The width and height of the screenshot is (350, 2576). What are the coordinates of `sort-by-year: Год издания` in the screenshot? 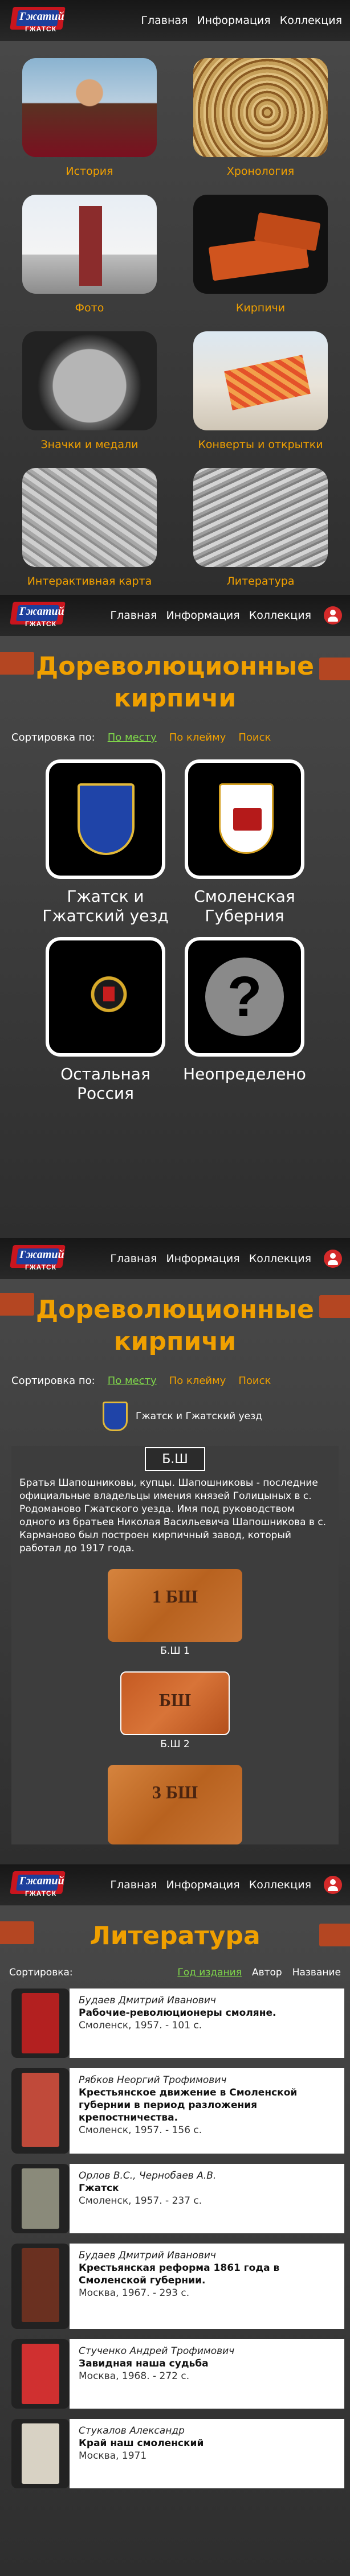 It's located at (209, 1972).